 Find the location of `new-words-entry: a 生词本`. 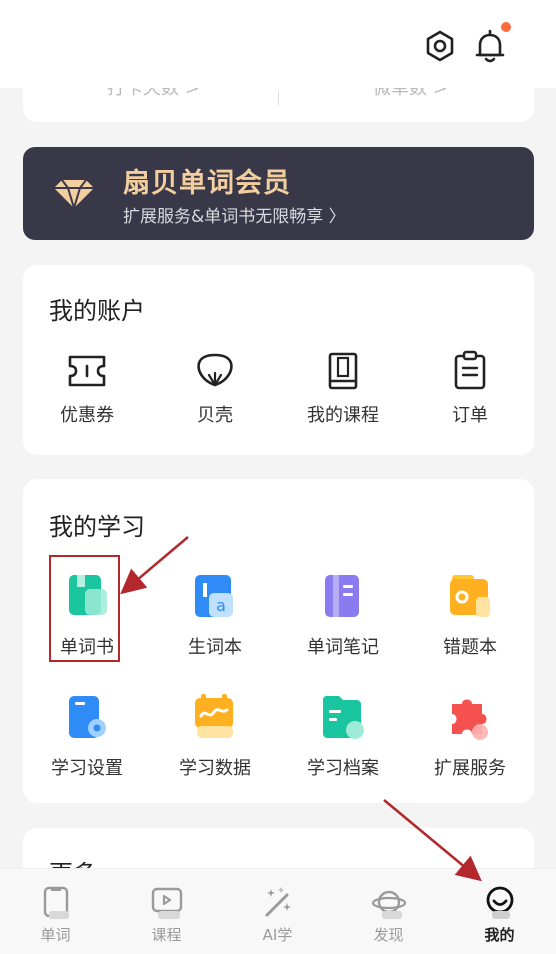

new-words-entry: a 生词本 is located at coordinates (215, 614).